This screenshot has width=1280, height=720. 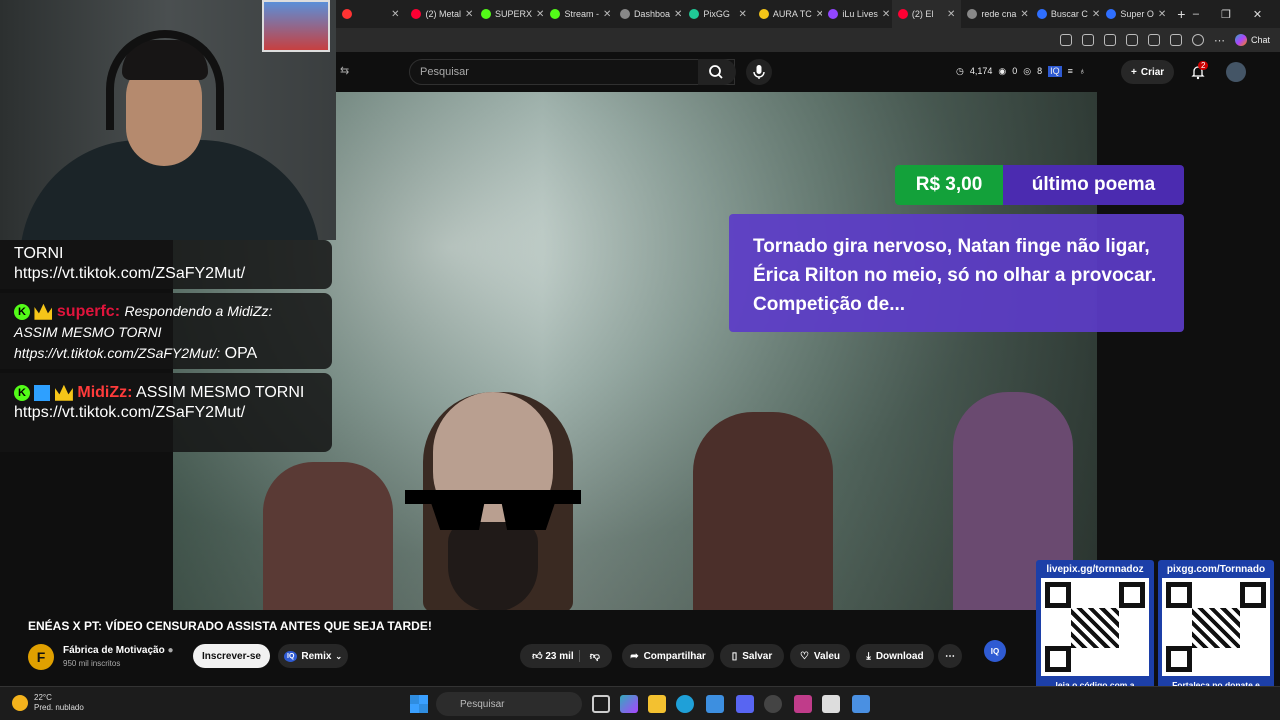 I want to click on tab-label: Stream -, so click(x=581, y=14).